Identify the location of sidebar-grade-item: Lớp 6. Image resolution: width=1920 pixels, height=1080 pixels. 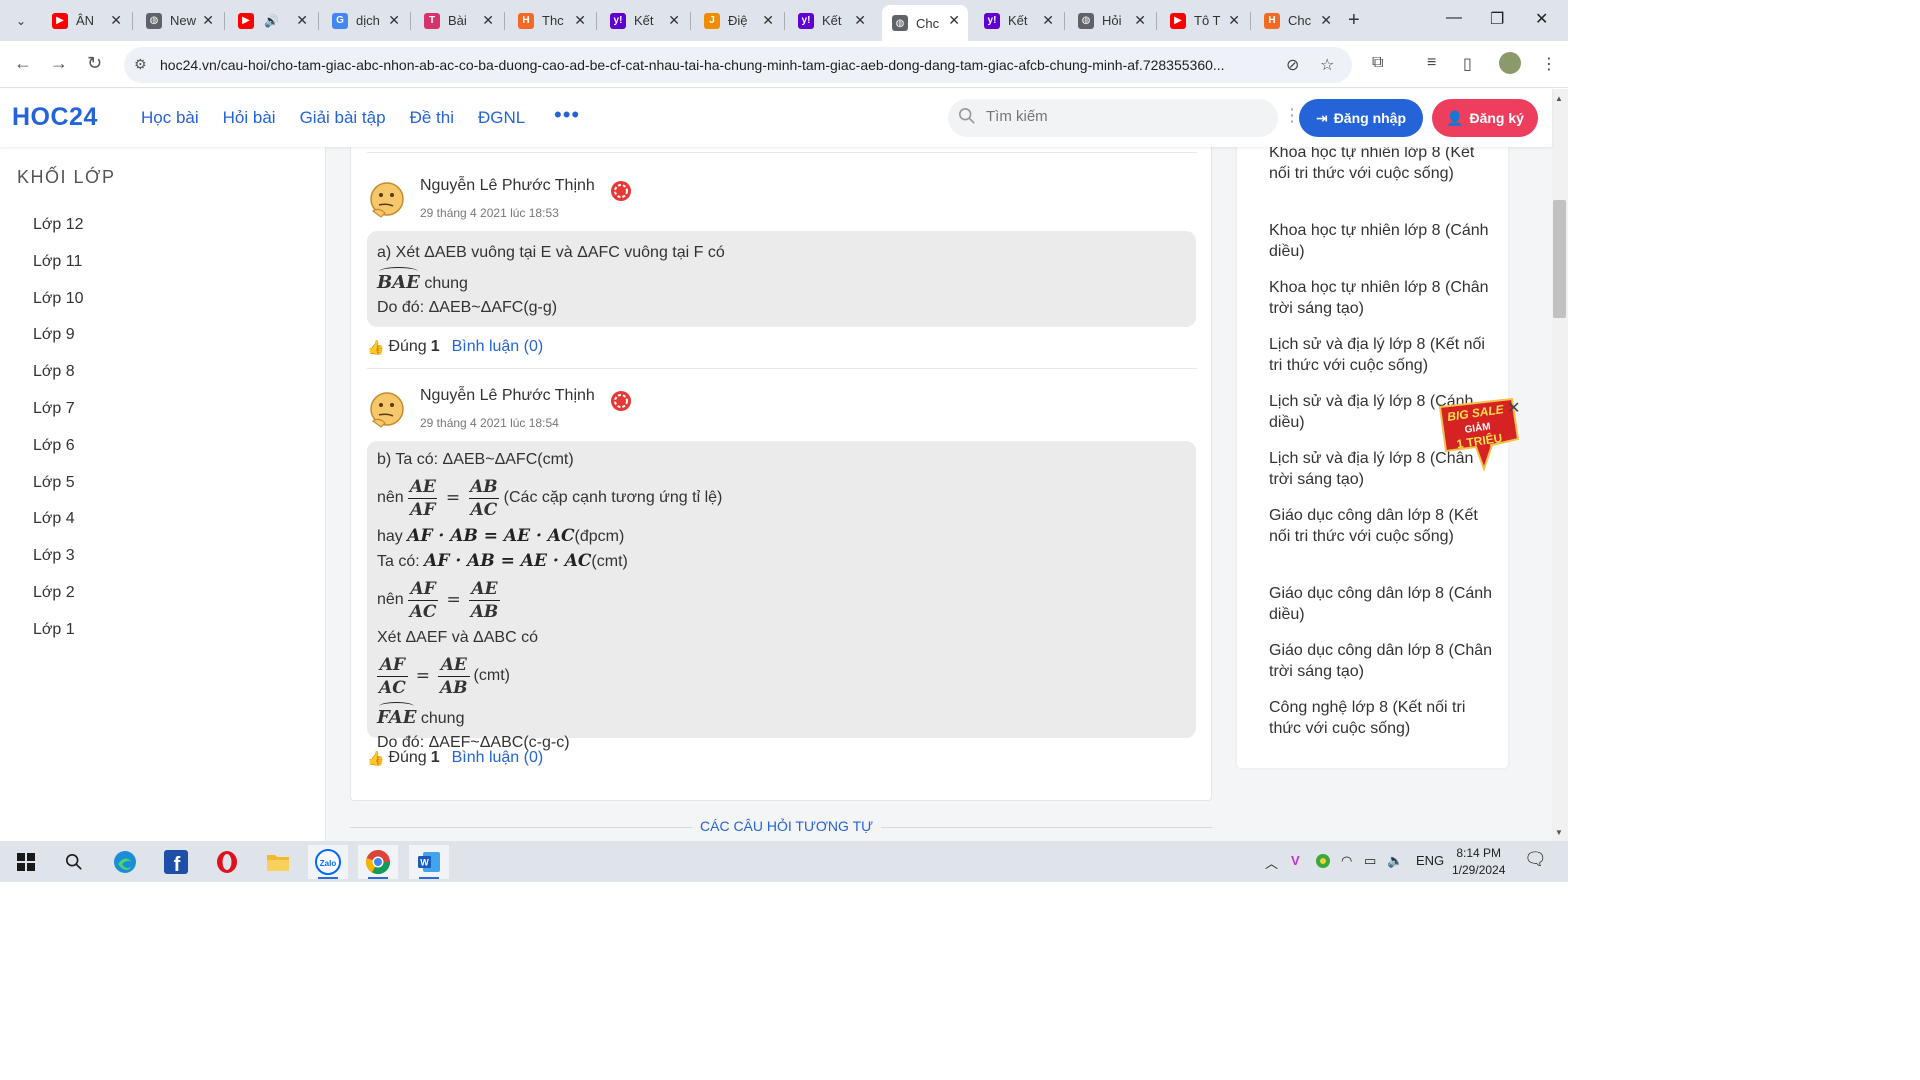
(54, 446).